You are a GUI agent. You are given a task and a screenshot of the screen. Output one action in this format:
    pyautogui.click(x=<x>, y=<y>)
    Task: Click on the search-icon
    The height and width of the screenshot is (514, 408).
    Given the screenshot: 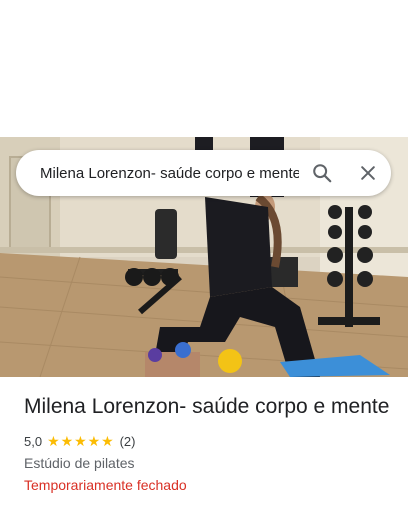 What is the action you would take?
    pyautogui.click(x=322, y=173)
    